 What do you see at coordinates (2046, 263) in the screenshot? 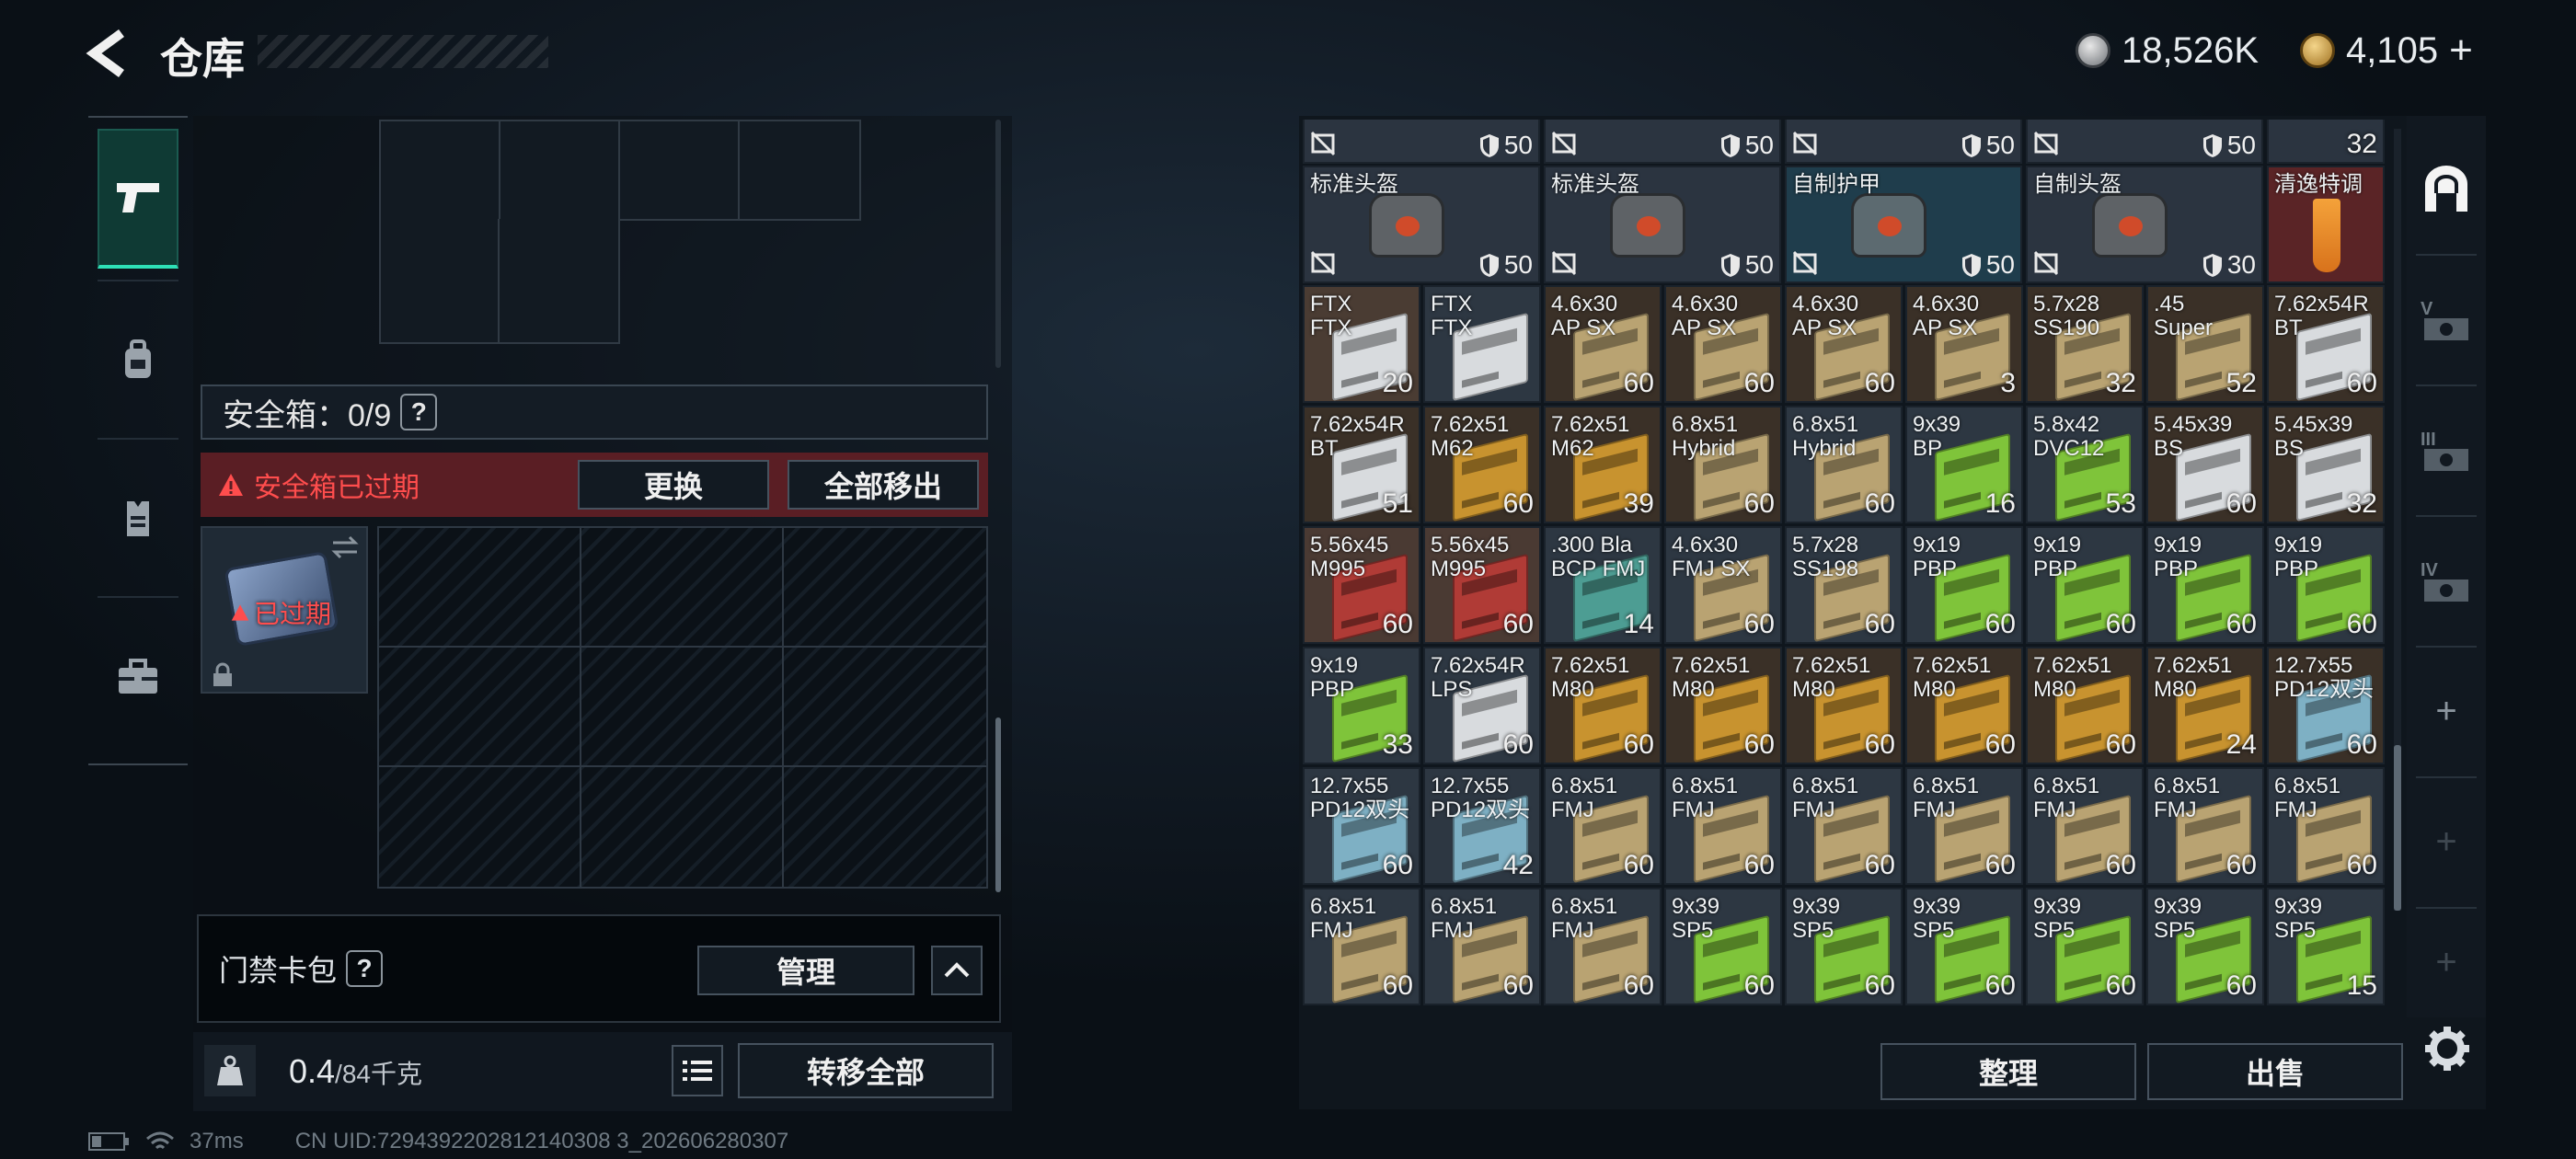
I see `no-durability-icon` at bounding box center [2046, 263].